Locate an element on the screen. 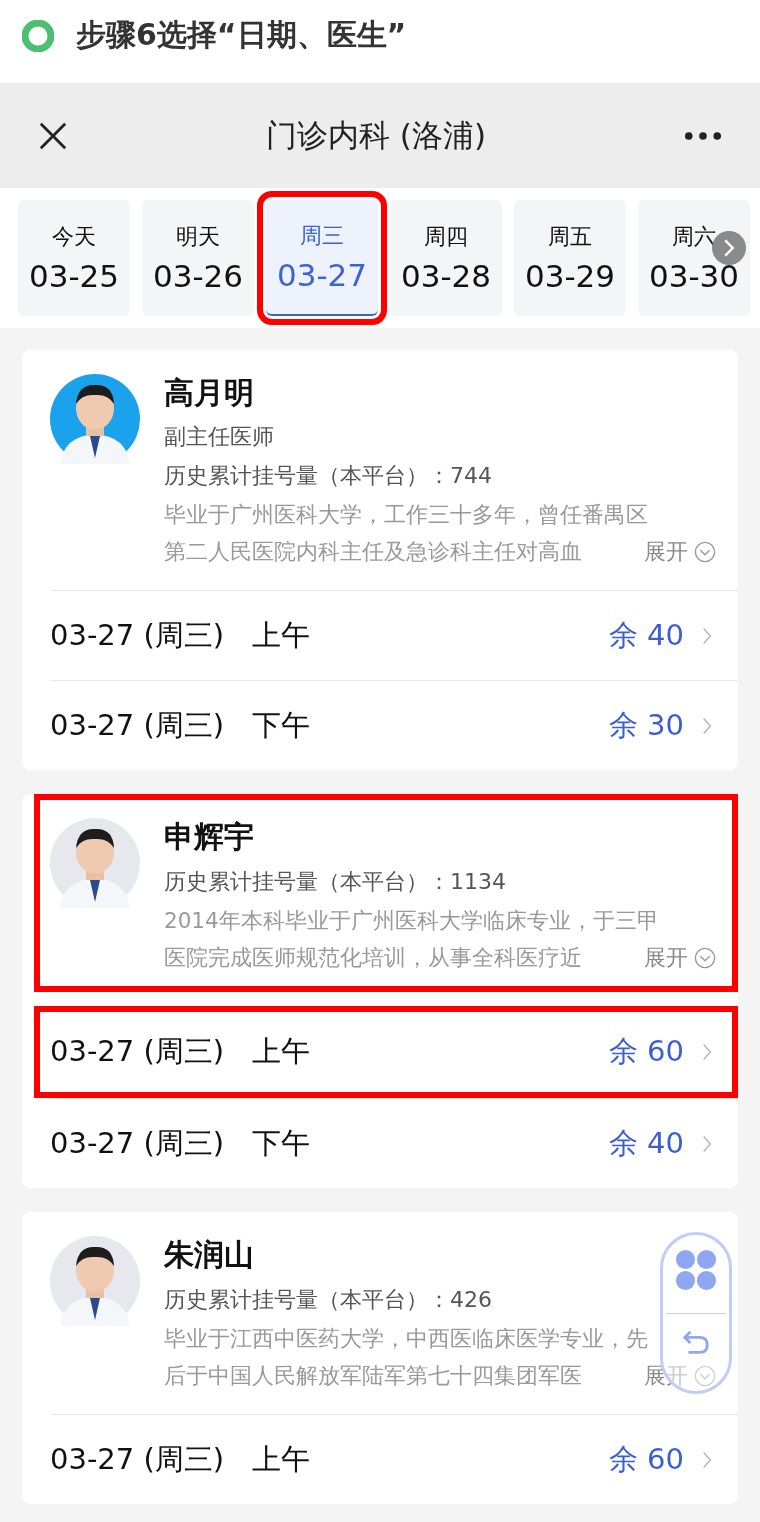 Image resolution: width=760 pixels, height=1522 pixels. close-icon is located at coordinates (53, 135).